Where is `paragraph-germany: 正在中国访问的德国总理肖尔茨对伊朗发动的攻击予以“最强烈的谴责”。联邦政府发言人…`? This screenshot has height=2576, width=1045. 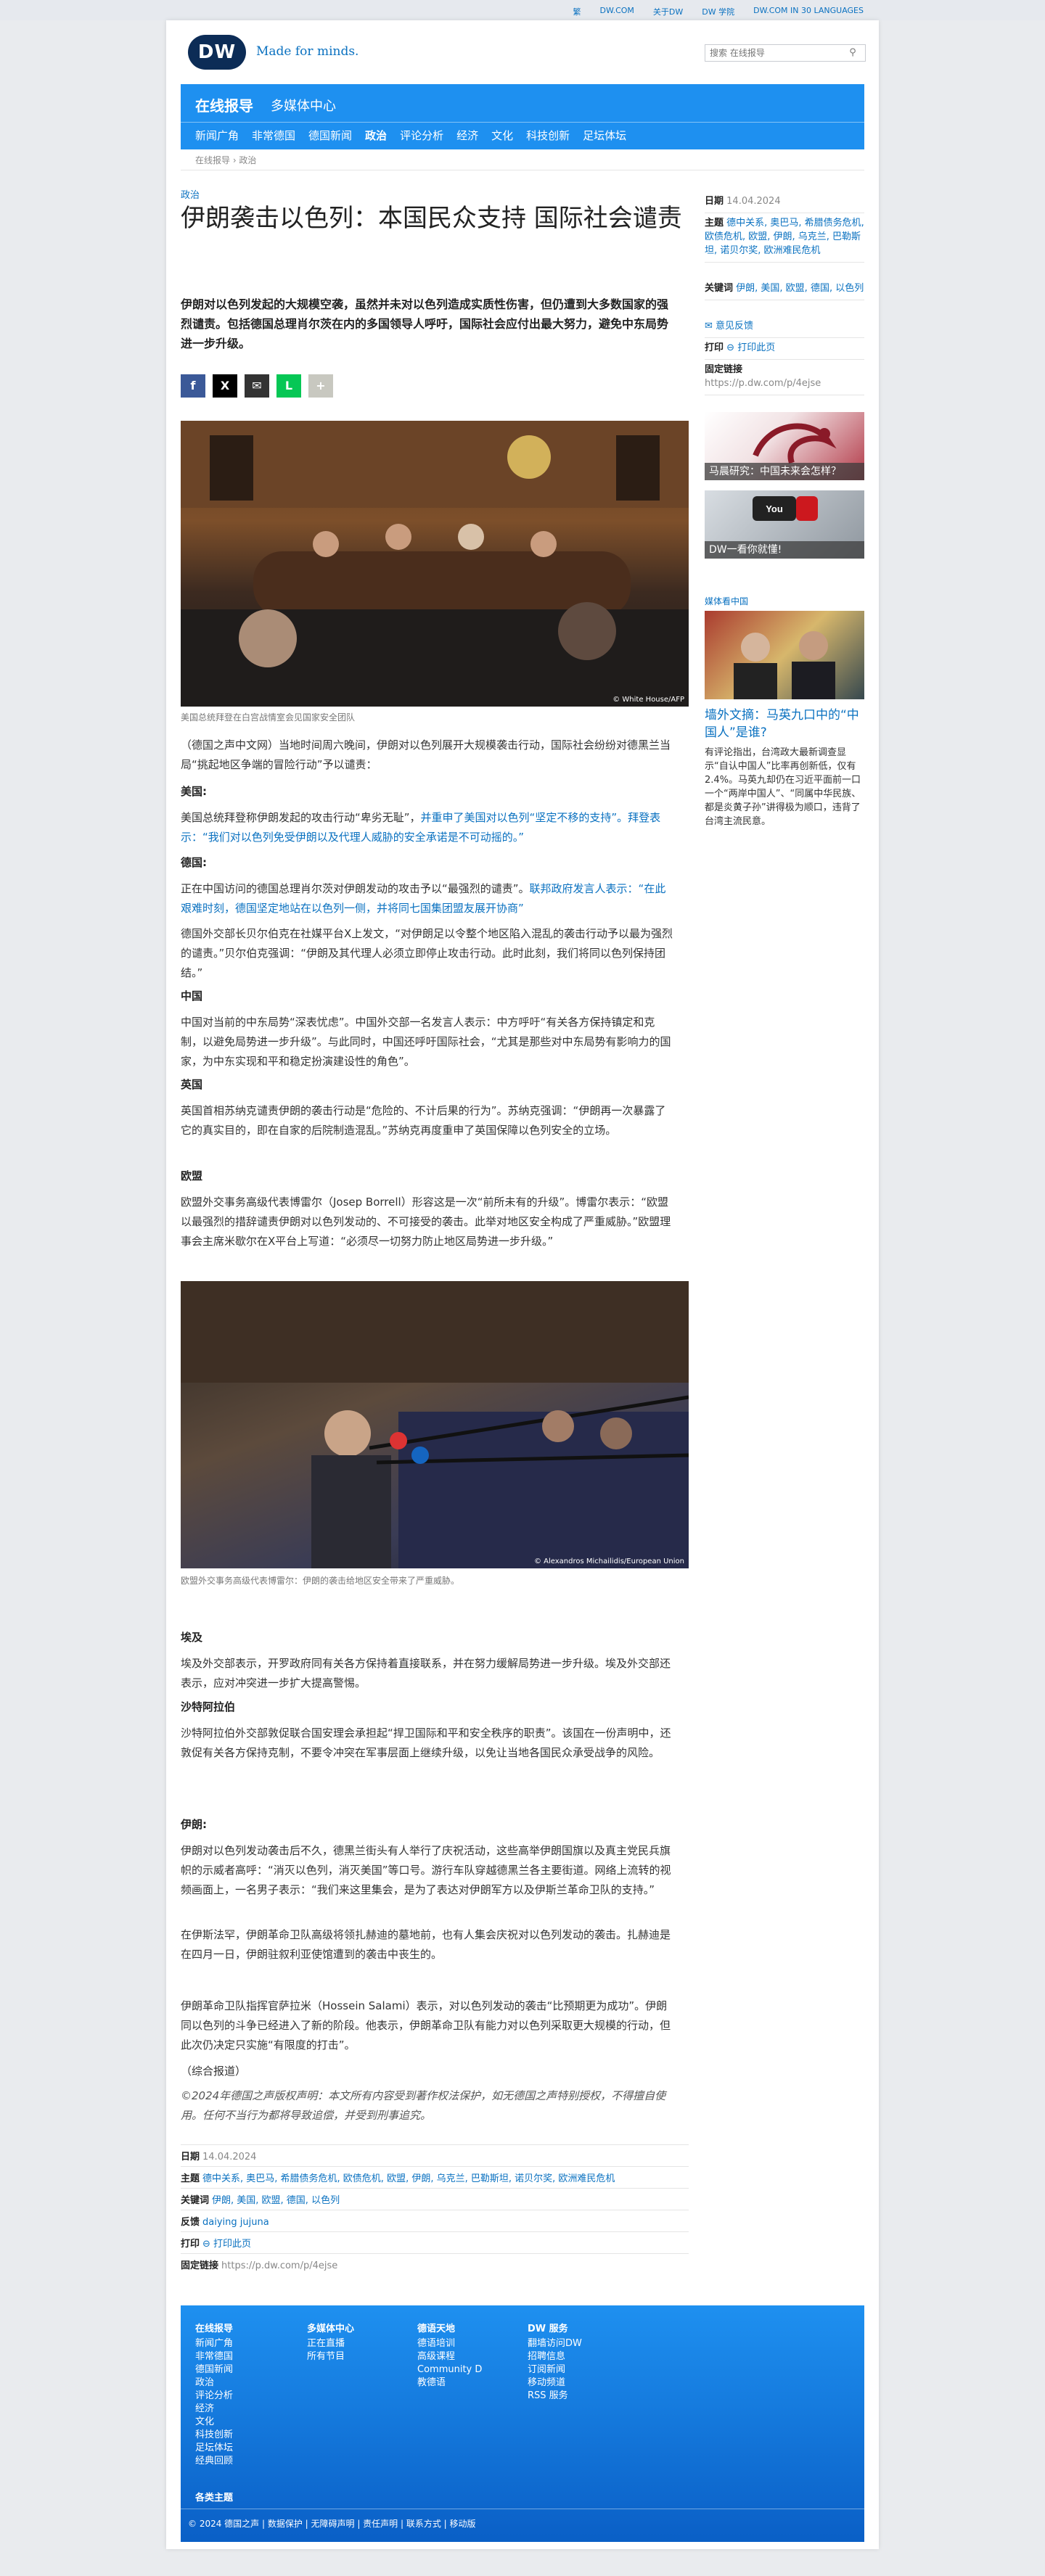
paragraph-germany: 正在中国访问的德国总理肖尔茨对伊朗发动的攻击予以“最强烈的谴责”。联邦政府发言人… is located at coordinates (427, 898).